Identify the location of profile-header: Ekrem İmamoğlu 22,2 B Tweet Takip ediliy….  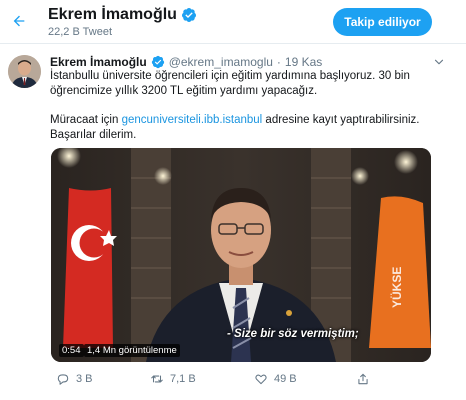
(233, 22).